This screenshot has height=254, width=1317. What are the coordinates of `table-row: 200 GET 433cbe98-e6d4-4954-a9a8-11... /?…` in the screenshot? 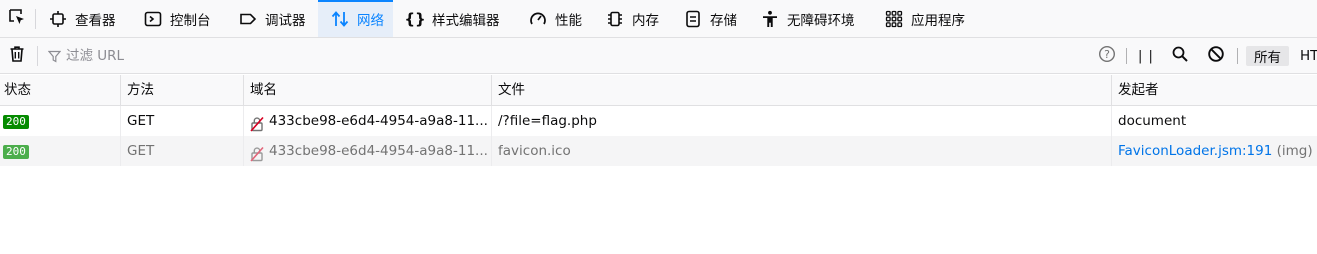 It's located at (658, 121).